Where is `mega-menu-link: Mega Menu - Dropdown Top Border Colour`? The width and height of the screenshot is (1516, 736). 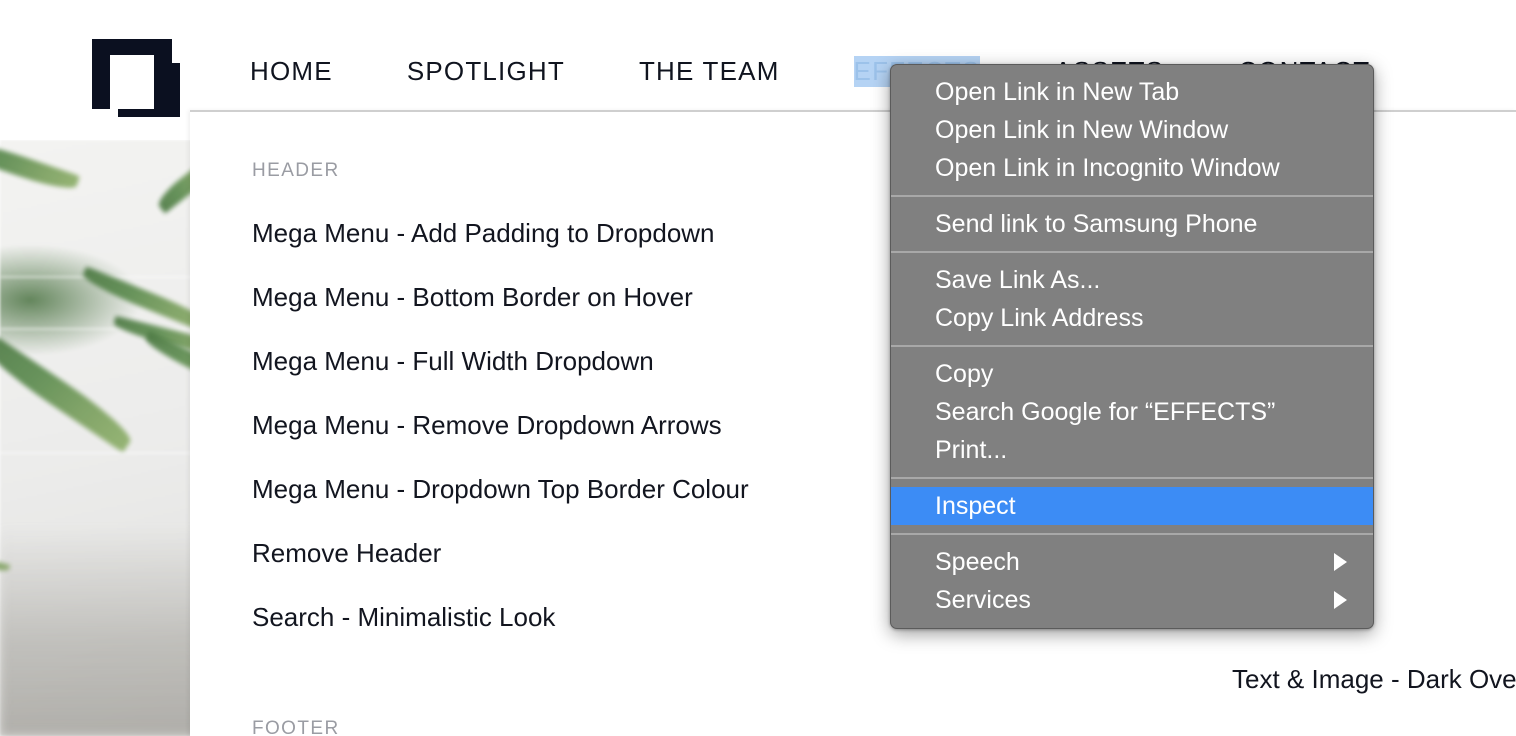
mega-menu-link: Mega Menu - Dropdown Top Border Colour is located at coordinates (577, 489).